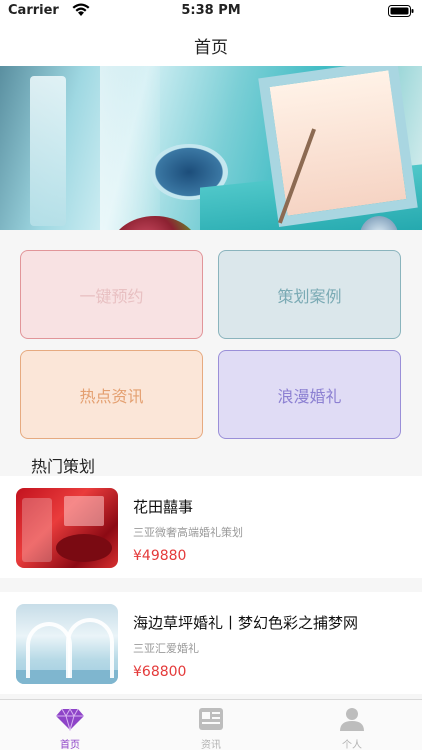 Image resolution: width=422 pixels, height=750 pixels. What do you see at coordinates (338, 147) in the screenshot?
I see `banner-frame` at bounding box center [338, 147].